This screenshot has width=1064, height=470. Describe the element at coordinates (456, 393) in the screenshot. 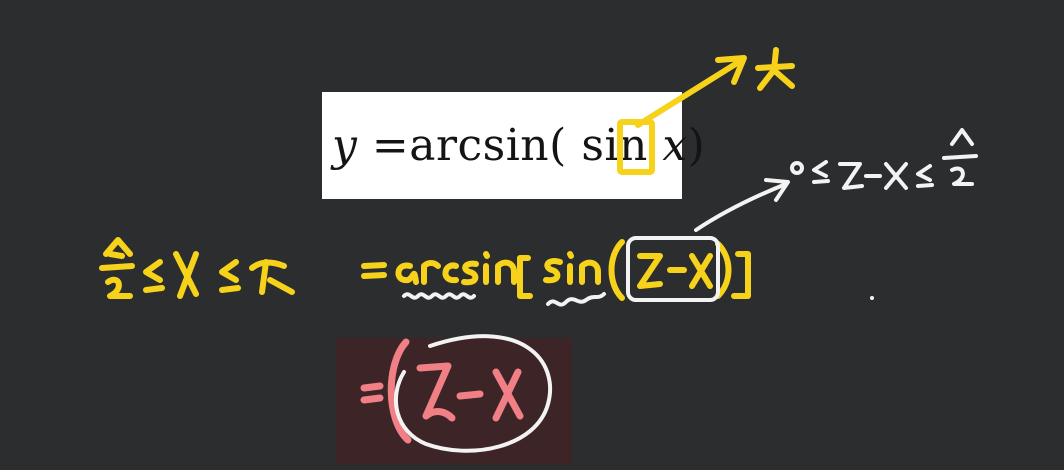

I see `handwritten-answer` at that location.